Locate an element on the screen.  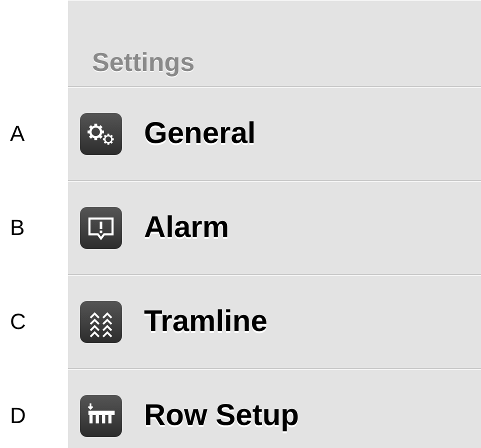
row-setup-icon is located at coordinates (101, 412).